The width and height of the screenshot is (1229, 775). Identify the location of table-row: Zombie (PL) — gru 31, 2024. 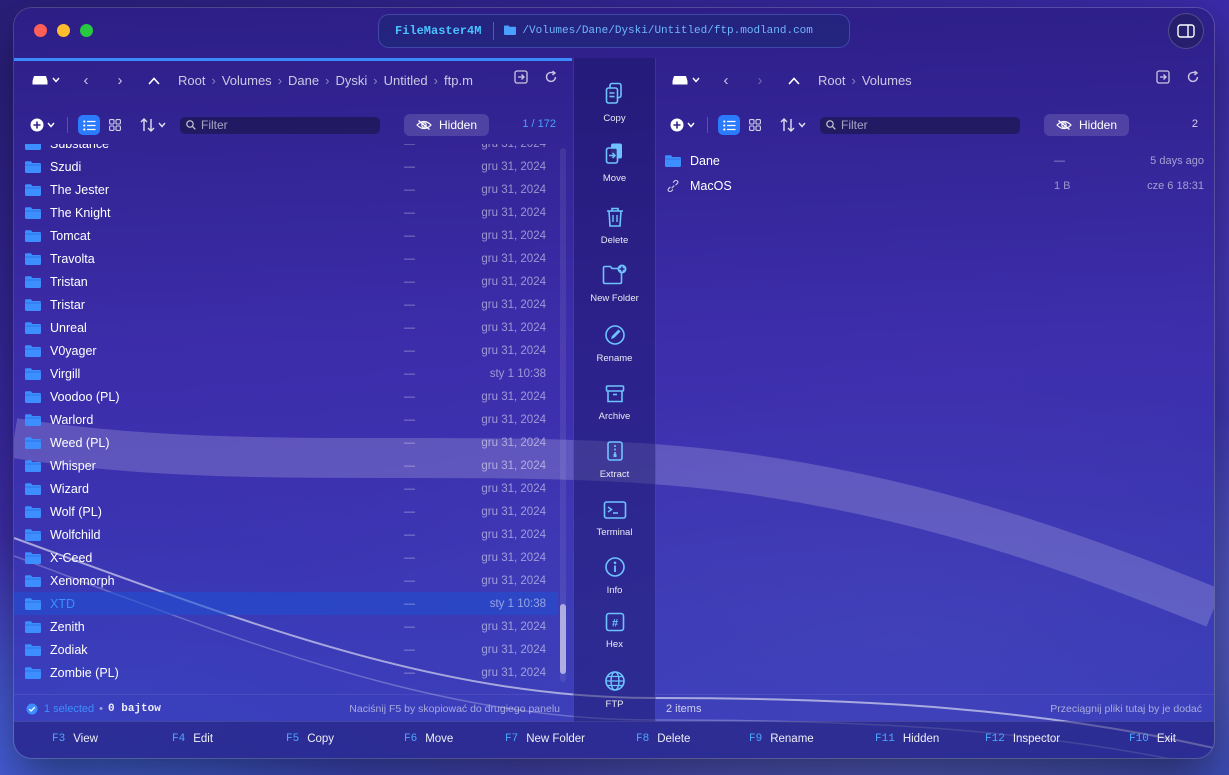
(286, 672).